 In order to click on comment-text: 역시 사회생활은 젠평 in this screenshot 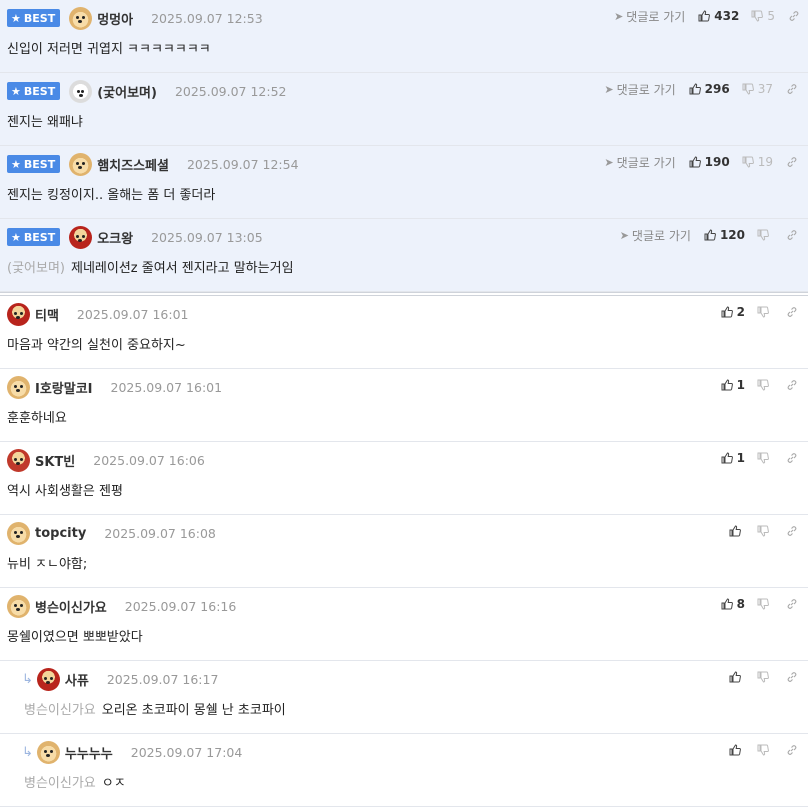, I will do `click(65, 491)`.